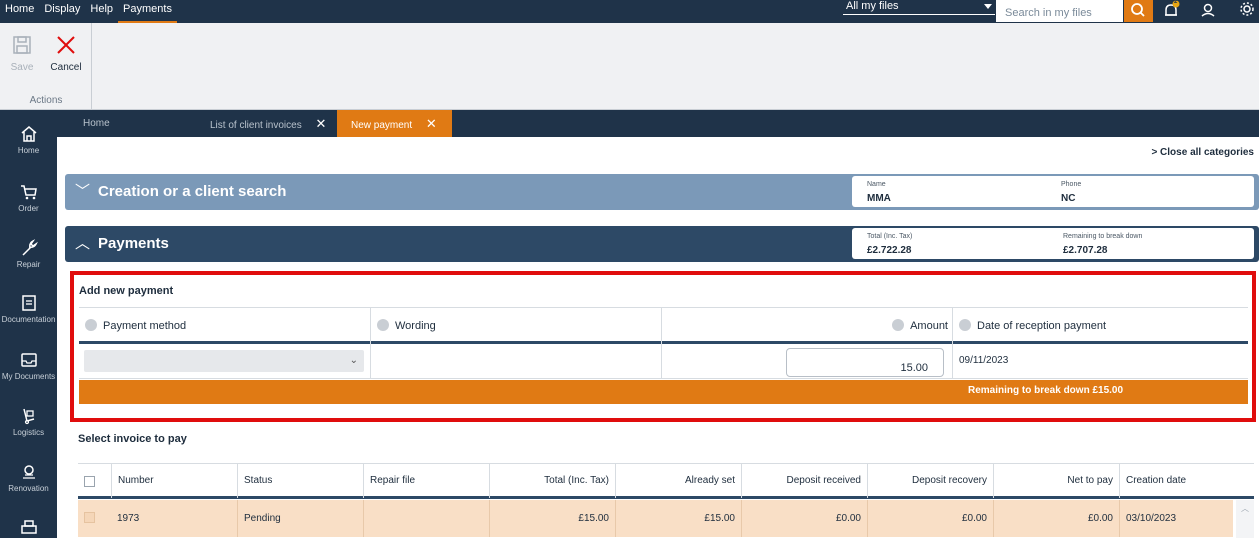 The image size is (1259, 538). What do you see at coordinates (930, 518) in the screenshot?
I see `cell-deposit-recovery: £0.00` at bounding box center [930, 518].